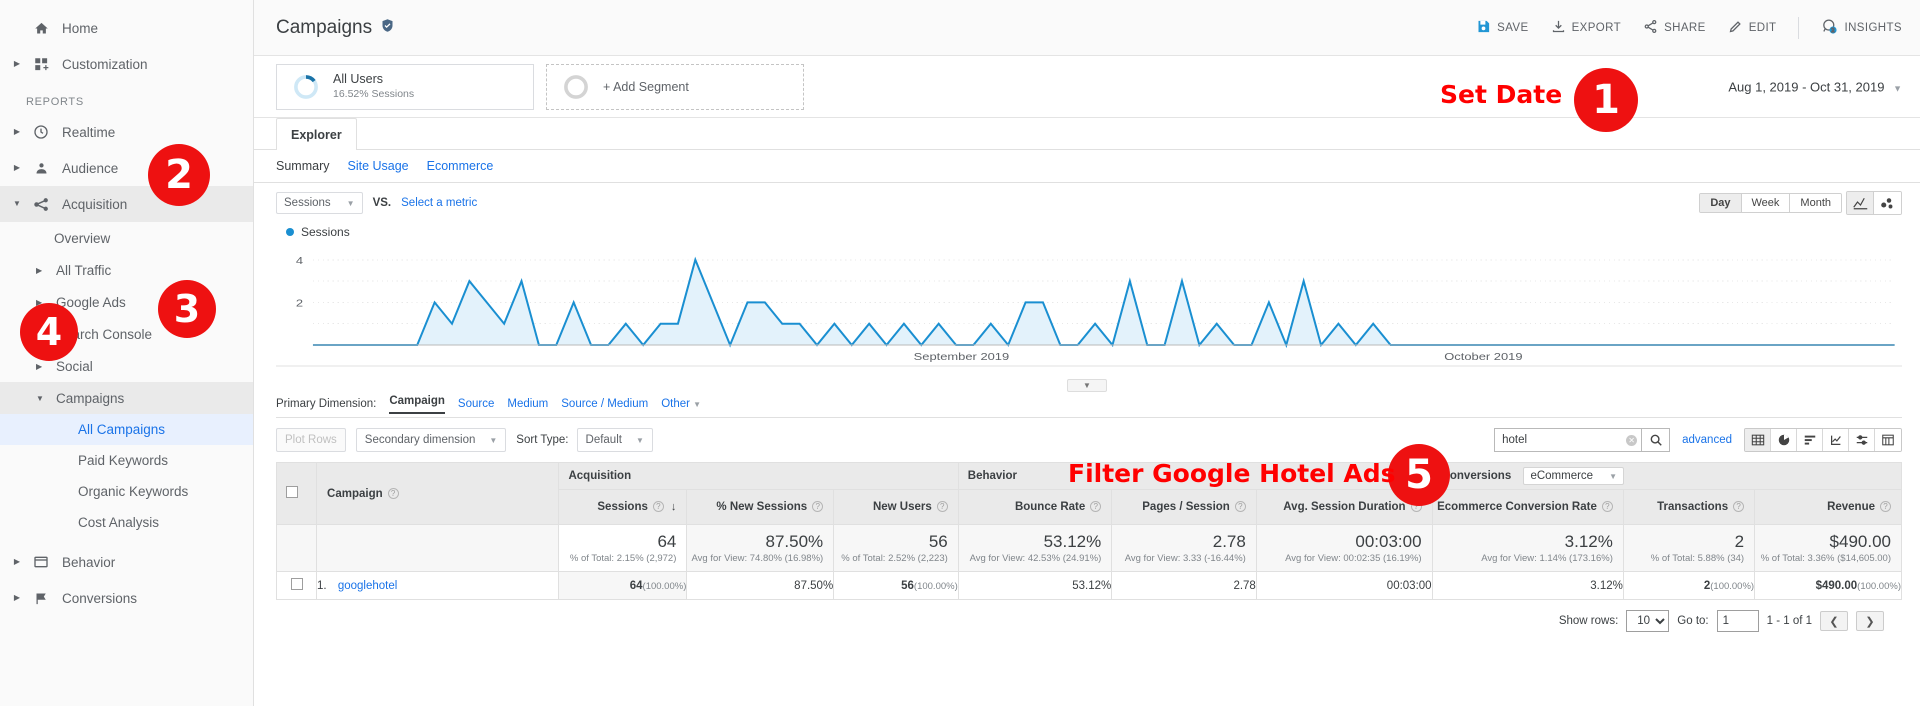 The width and height of the screenshot is (1920, 706). Describe the element at coordinates (1564, 440) in the screenshot. I see `search-input` at that location.